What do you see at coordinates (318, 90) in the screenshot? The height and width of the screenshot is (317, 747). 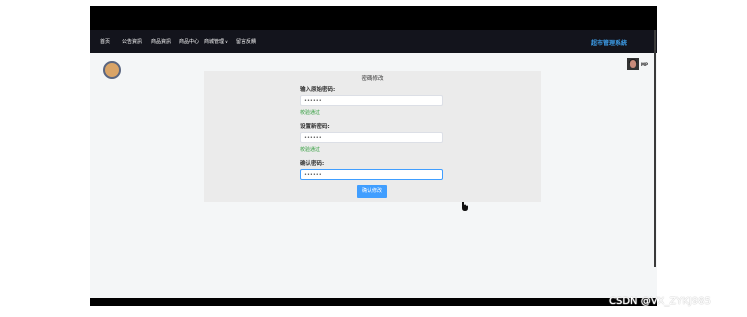 I see `old-password-label: 输入原始密码:` at bounding box center [318, 90].